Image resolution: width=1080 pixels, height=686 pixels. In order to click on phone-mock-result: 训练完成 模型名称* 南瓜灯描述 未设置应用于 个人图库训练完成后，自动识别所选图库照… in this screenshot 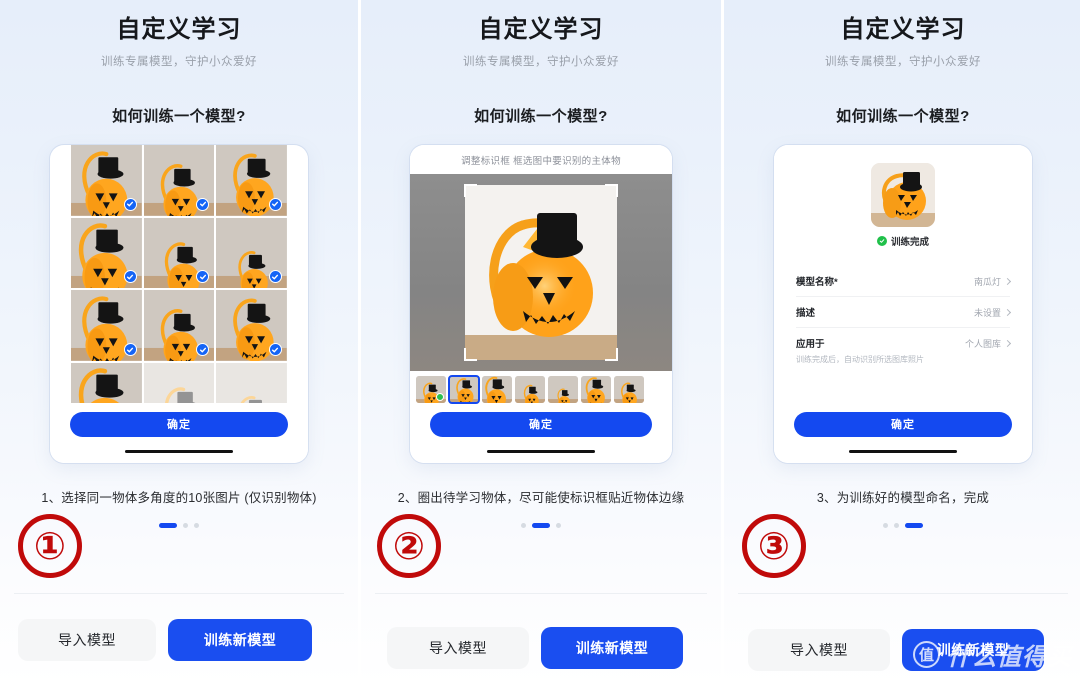, I will do `click(903, 304)`.